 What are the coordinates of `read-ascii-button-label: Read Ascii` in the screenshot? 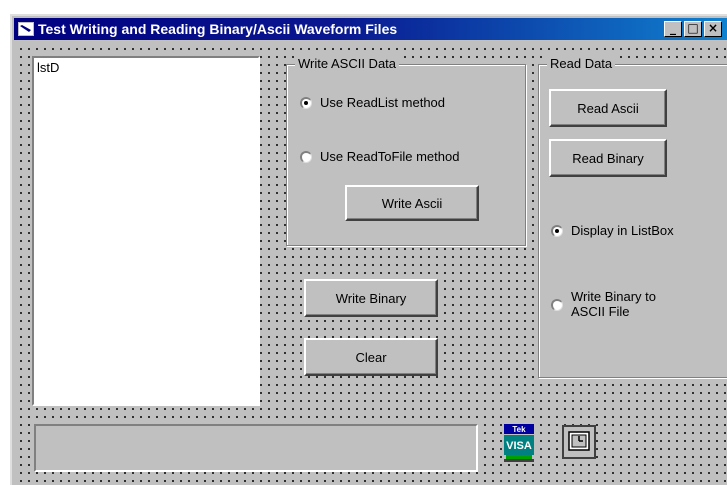 It's located at (608, 108).